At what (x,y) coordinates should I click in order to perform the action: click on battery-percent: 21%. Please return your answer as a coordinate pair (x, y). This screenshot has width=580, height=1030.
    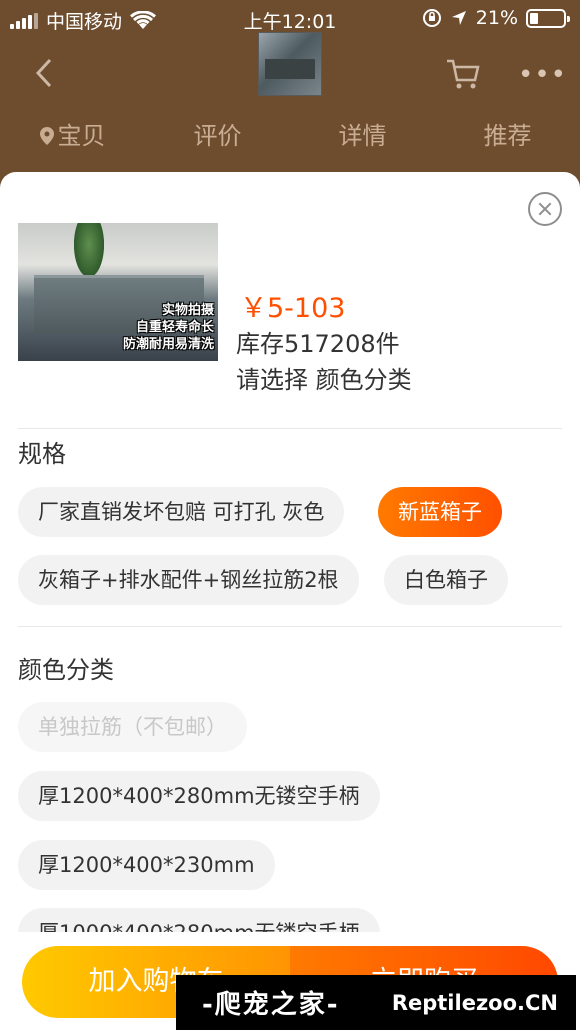
    Looking at the image, I should click on (496, 18).